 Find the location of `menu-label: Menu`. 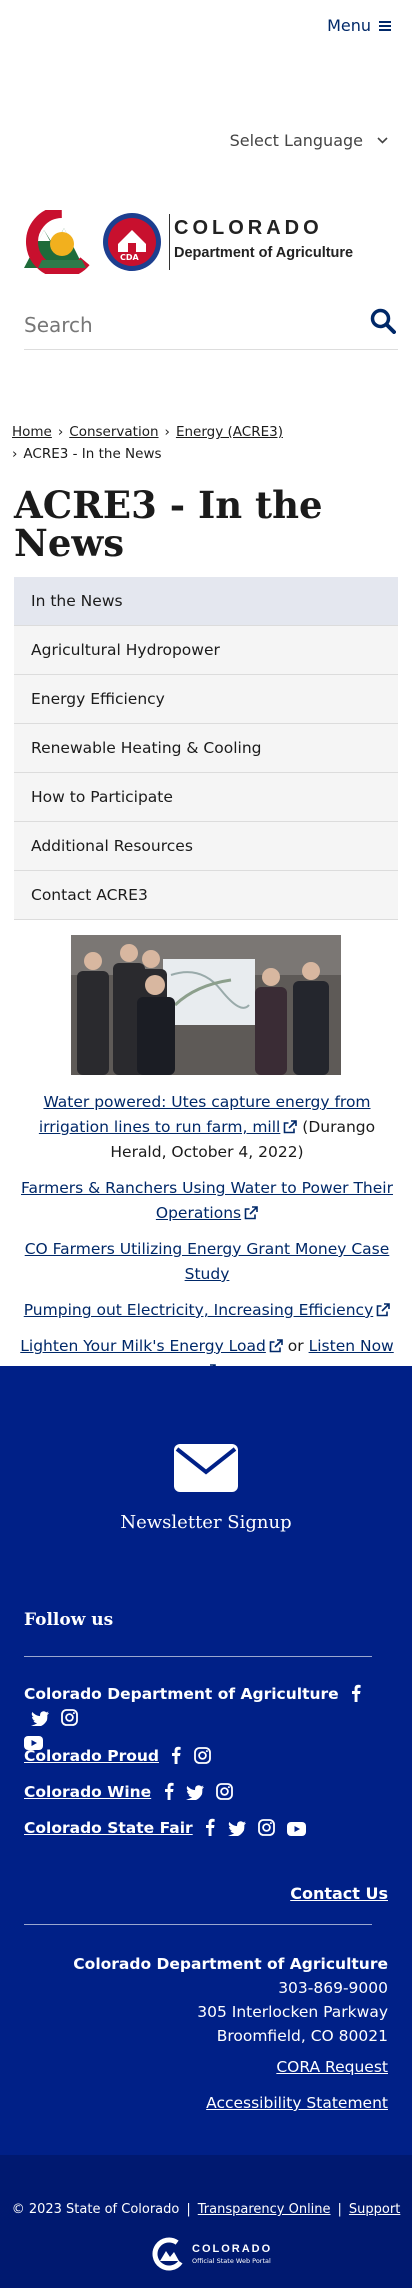

menu-label: Menu is located at coordinates (349, 25).